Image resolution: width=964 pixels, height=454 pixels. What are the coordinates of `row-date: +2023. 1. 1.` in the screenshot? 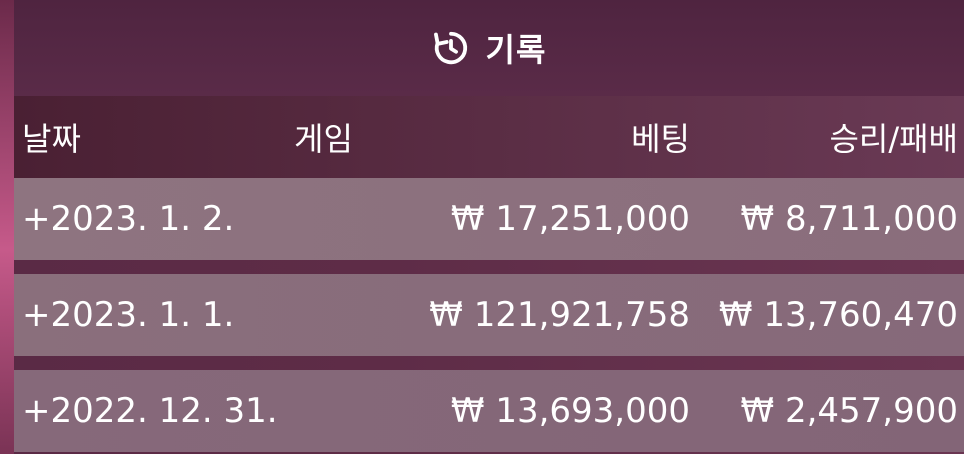 It's located at (128, 315).